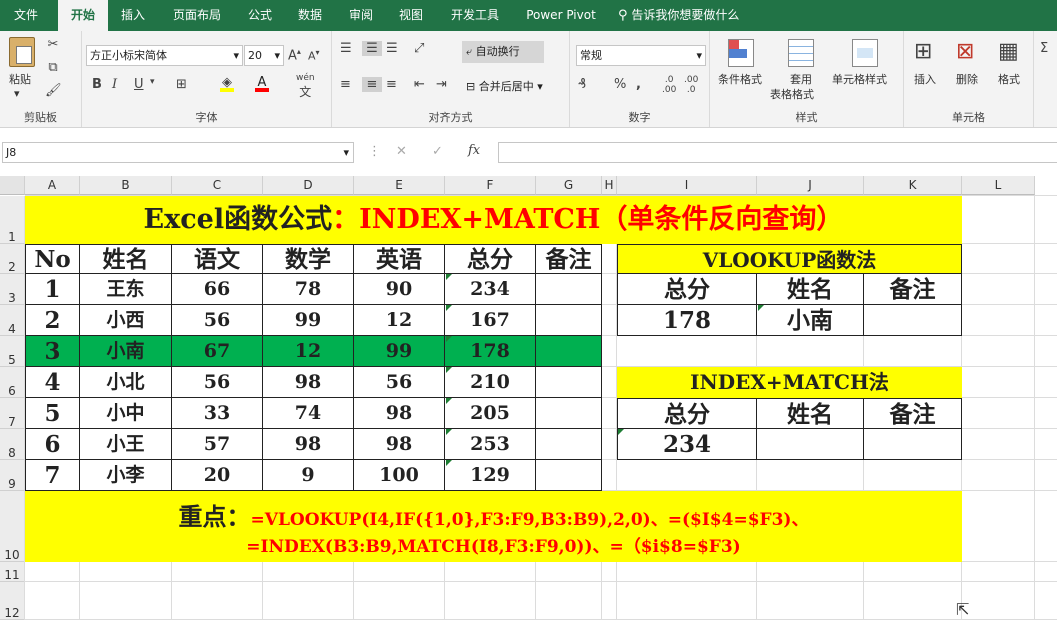 Image resolution: width=1057 pixels, height=644 pixels. What do you see at coordinates (53, 90) in the screenshot?
I see `format-painter-icon: 🖌` at bounding box center [53, 90].